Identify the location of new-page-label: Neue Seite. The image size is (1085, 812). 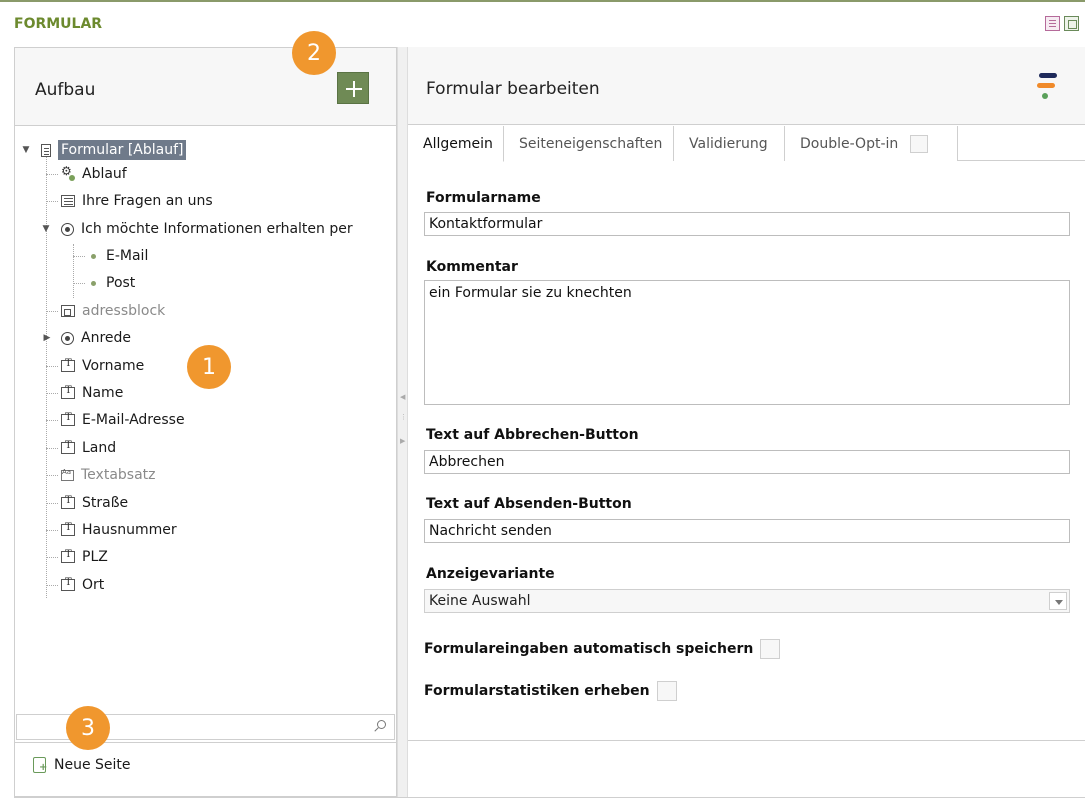
(92, 765).